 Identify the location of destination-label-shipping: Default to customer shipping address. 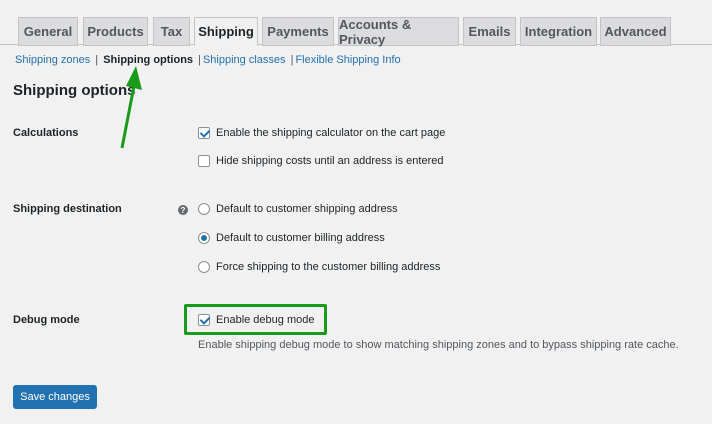
(307, 209).